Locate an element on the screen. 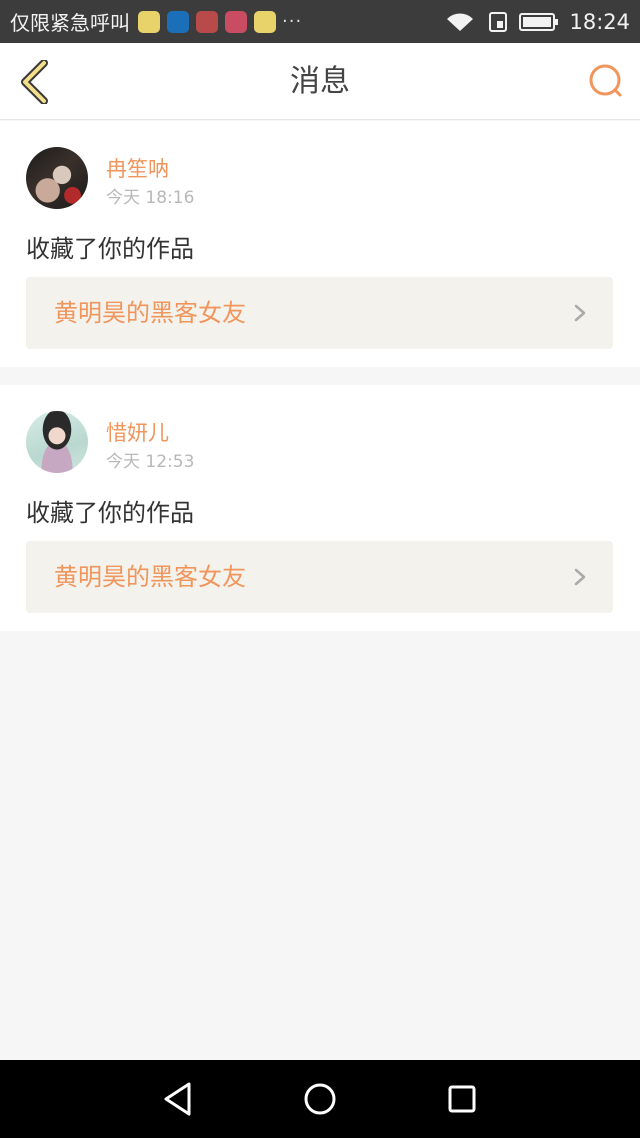  notification-icons is located at coordinates (207, 21).